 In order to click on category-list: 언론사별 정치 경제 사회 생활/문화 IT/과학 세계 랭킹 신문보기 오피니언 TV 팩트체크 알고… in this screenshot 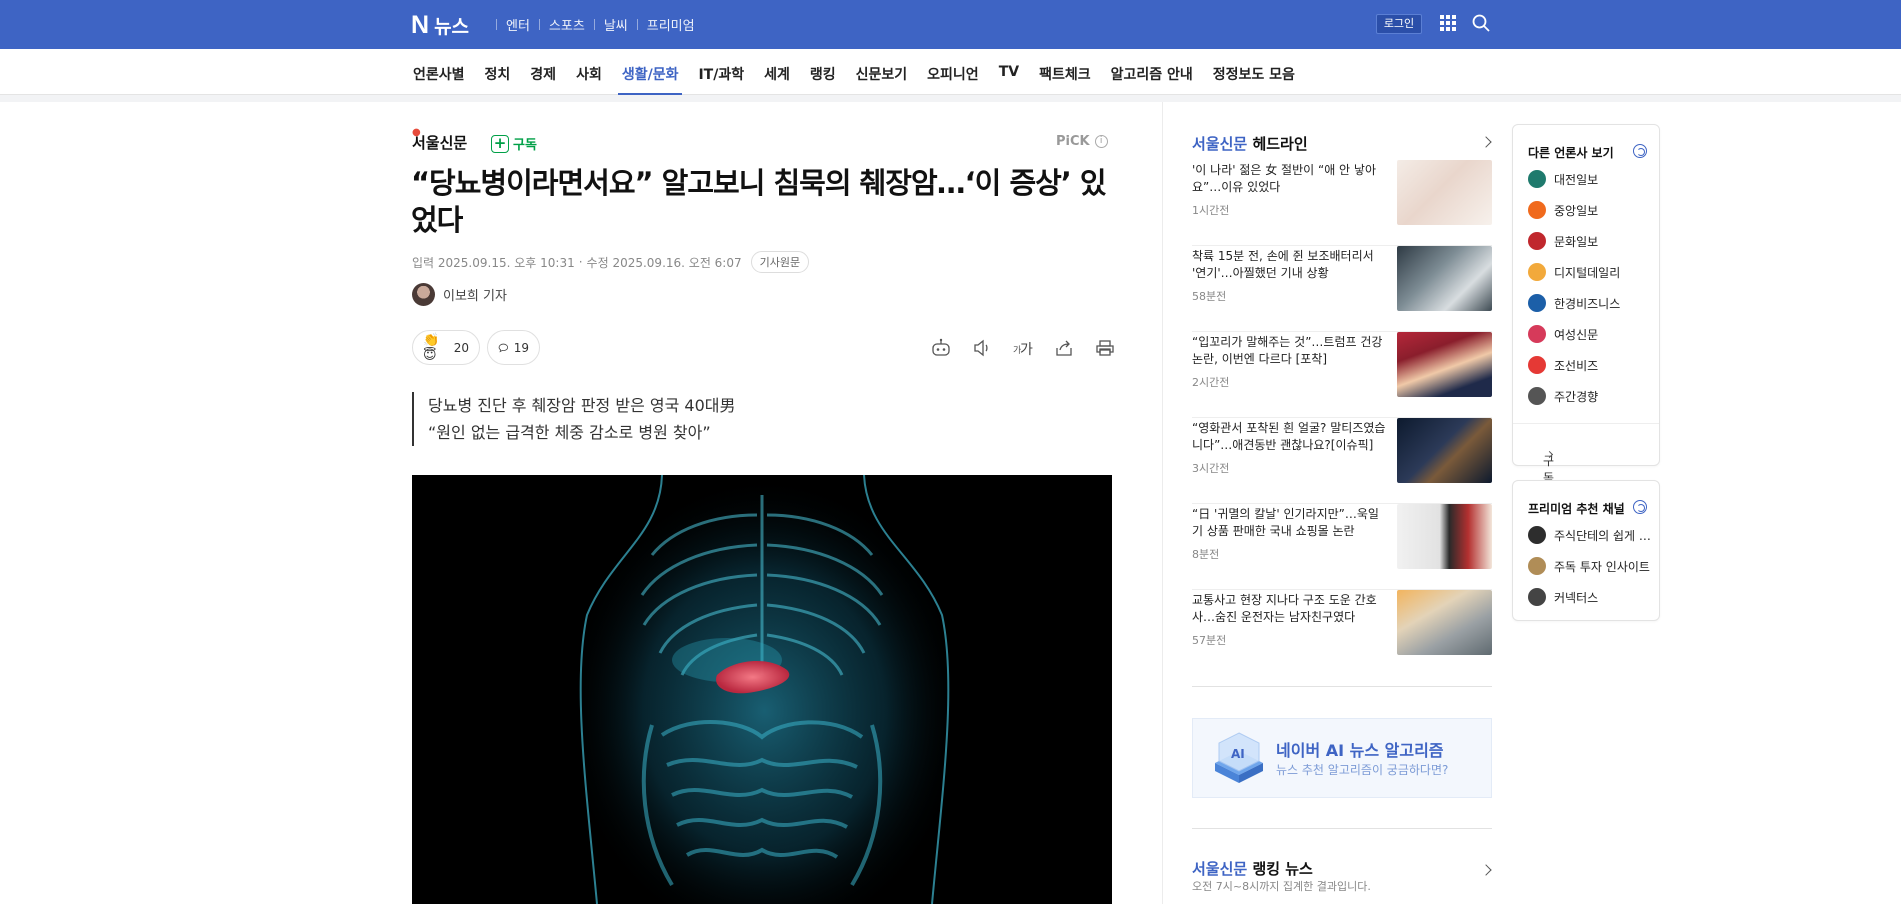, I will do `click(864, 72)`.